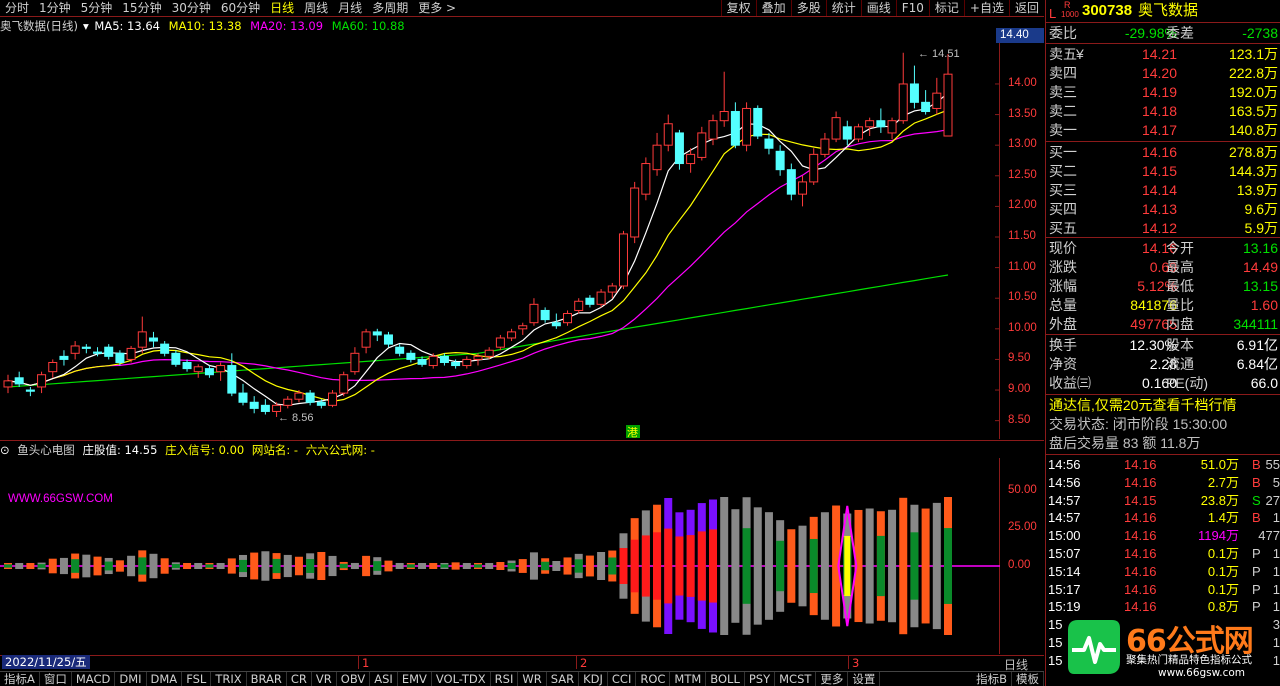  What do you see at coordinates (1022, 174) in the screenshot?
I see `price-axis-label: 12.50` at bounding box center [1022, 174].